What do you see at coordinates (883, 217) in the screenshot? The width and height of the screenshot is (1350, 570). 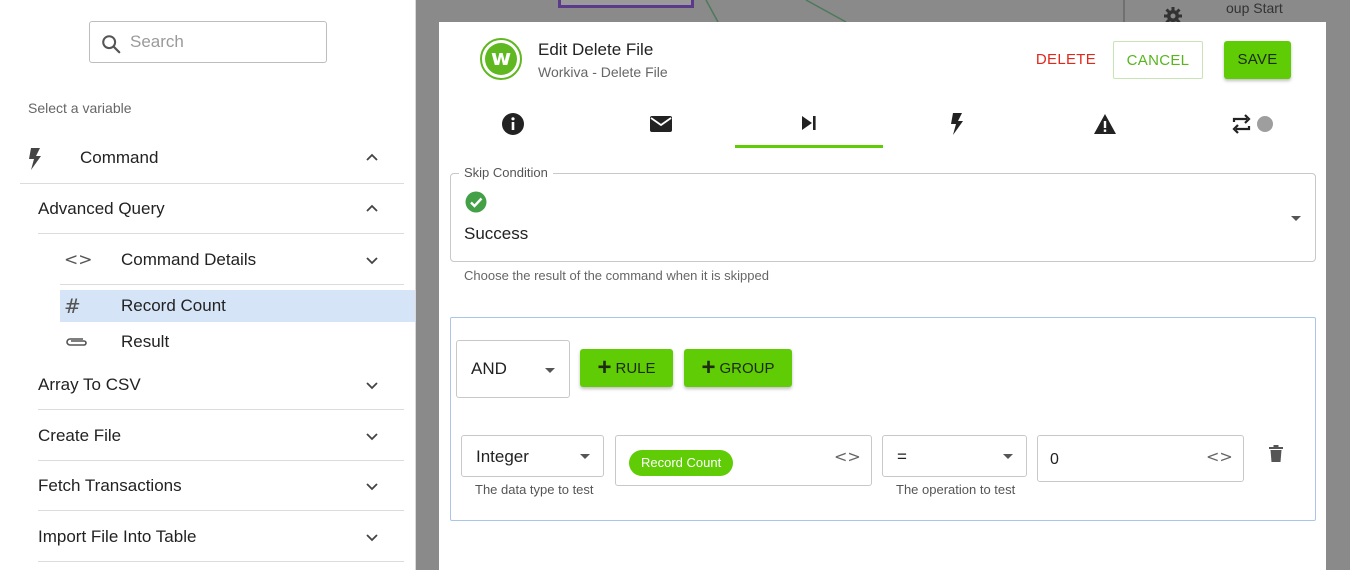 I see `skip-condition-select` at bounding box center [883, 217].